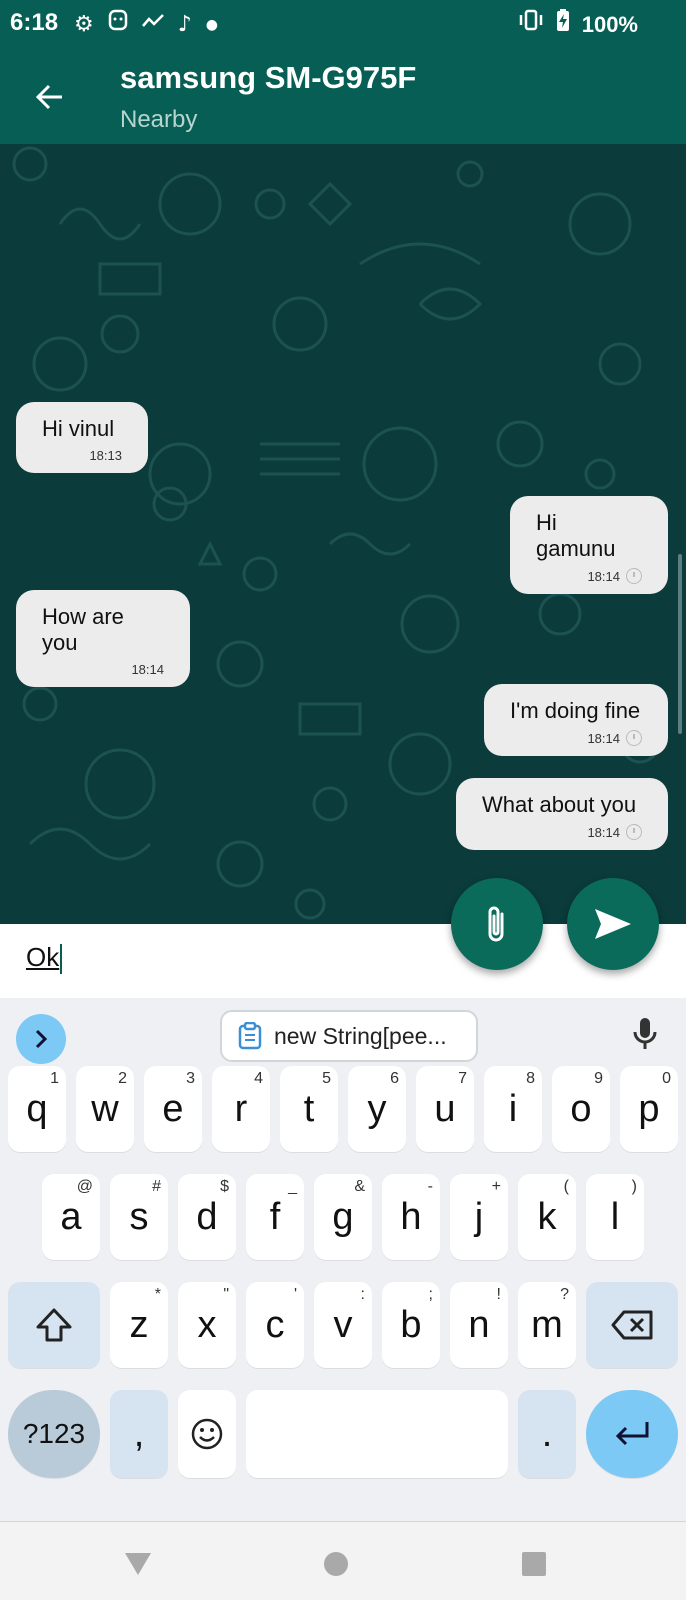 This screenshot has height=1600, width=686. Describe the element at coordinates (615, 1217) in the screenshot. I see `key-l: l)` at that location.